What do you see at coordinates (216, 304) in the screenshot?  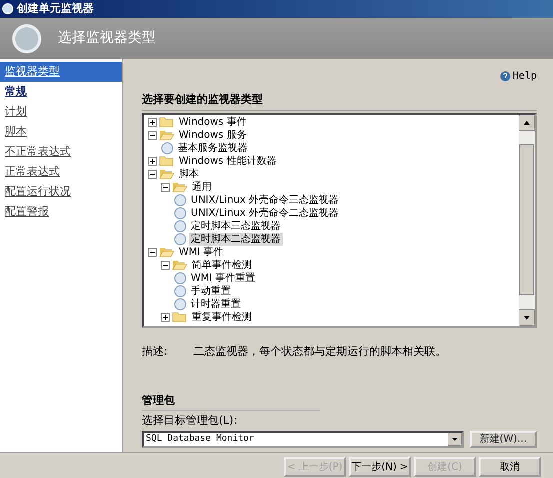 I see `tree-item: 计时器重置` at bounding box center [216, 304].